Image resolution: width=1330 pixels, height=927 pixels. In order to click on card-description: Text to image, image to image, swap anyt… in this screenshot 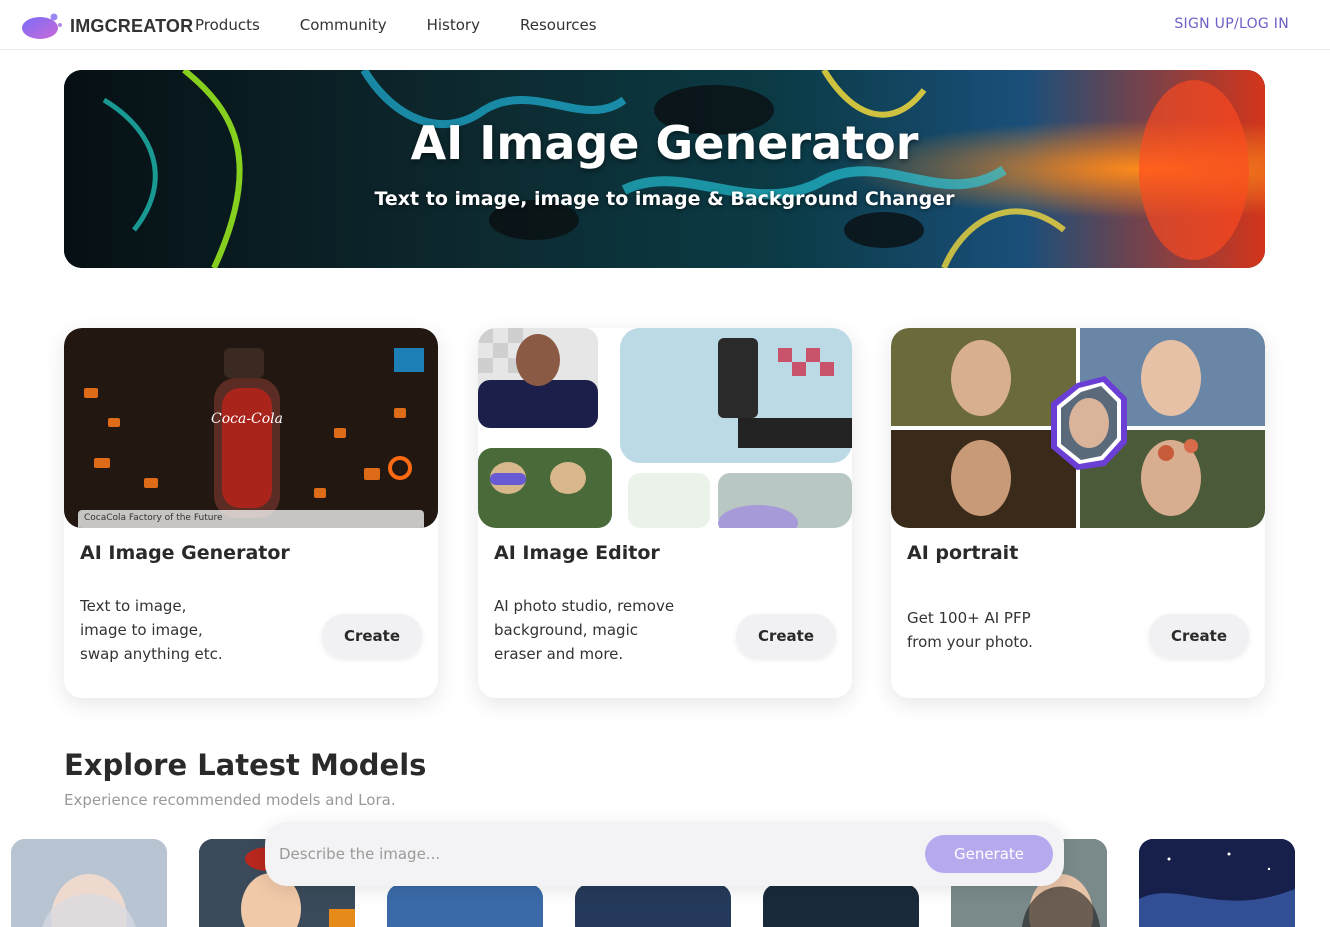, I will do `click(151, 630)`.